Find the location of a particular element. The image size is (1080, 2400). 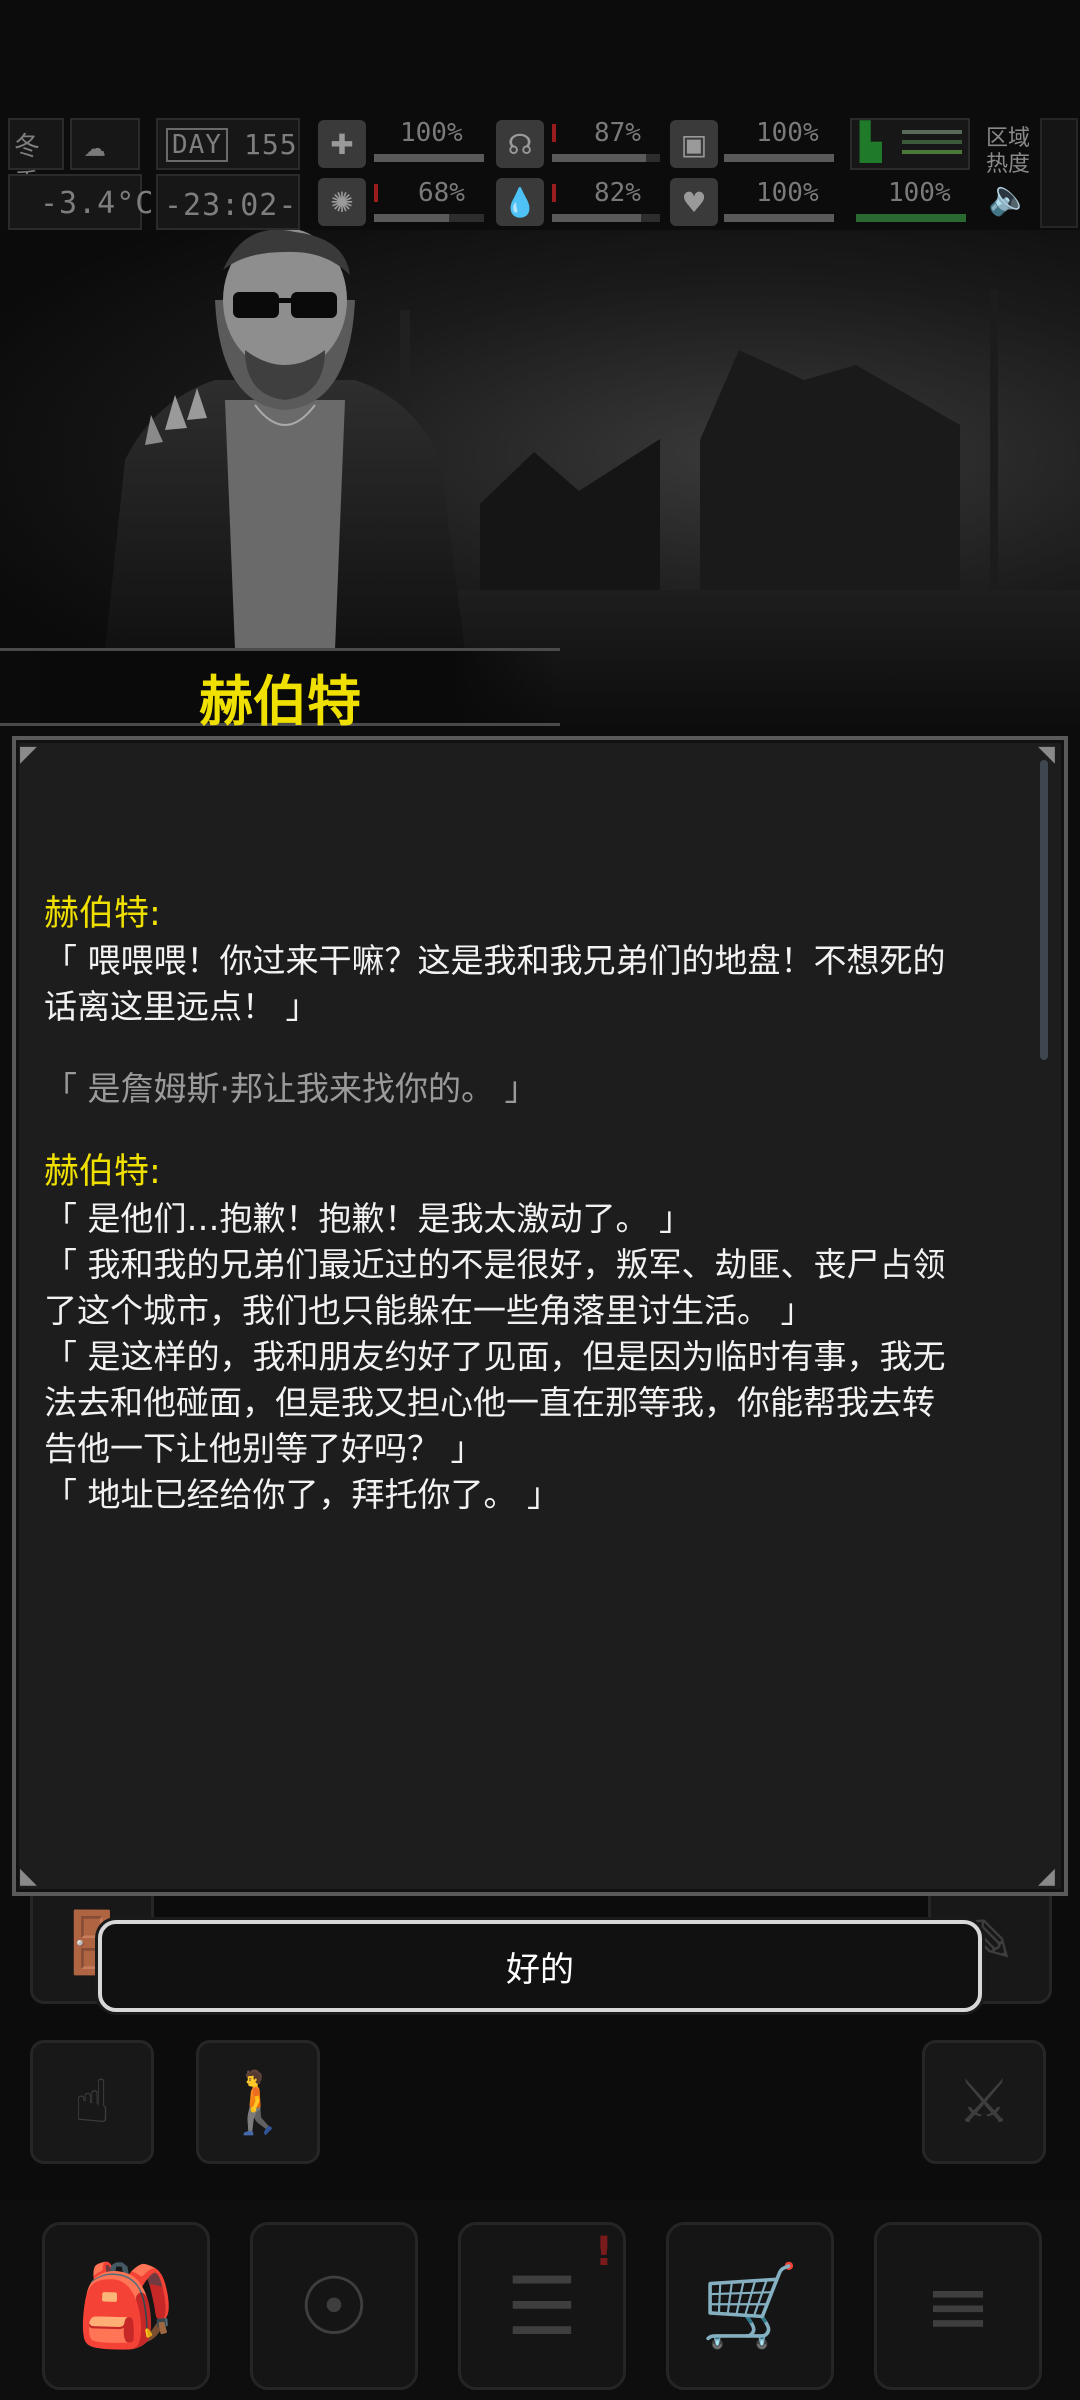

time-value: -23:02- is located at coordinates (231, 205).